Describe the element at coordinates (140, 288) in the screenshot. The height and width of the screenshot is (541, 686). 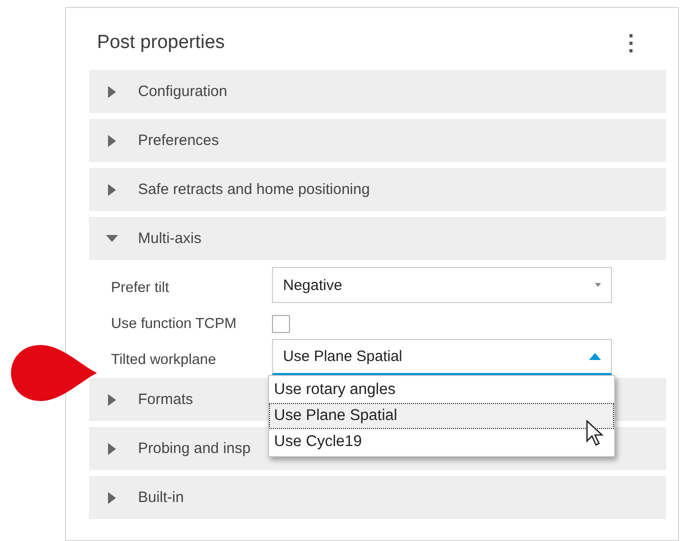
I see `field-label: Prefer tilt` at that location.